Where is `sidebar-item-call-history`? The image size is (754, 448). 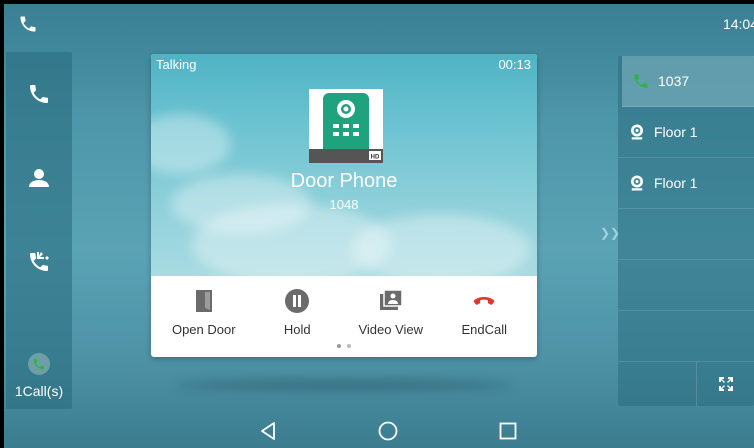 sidebar-item-call-history is located at coordinates (39, 262).